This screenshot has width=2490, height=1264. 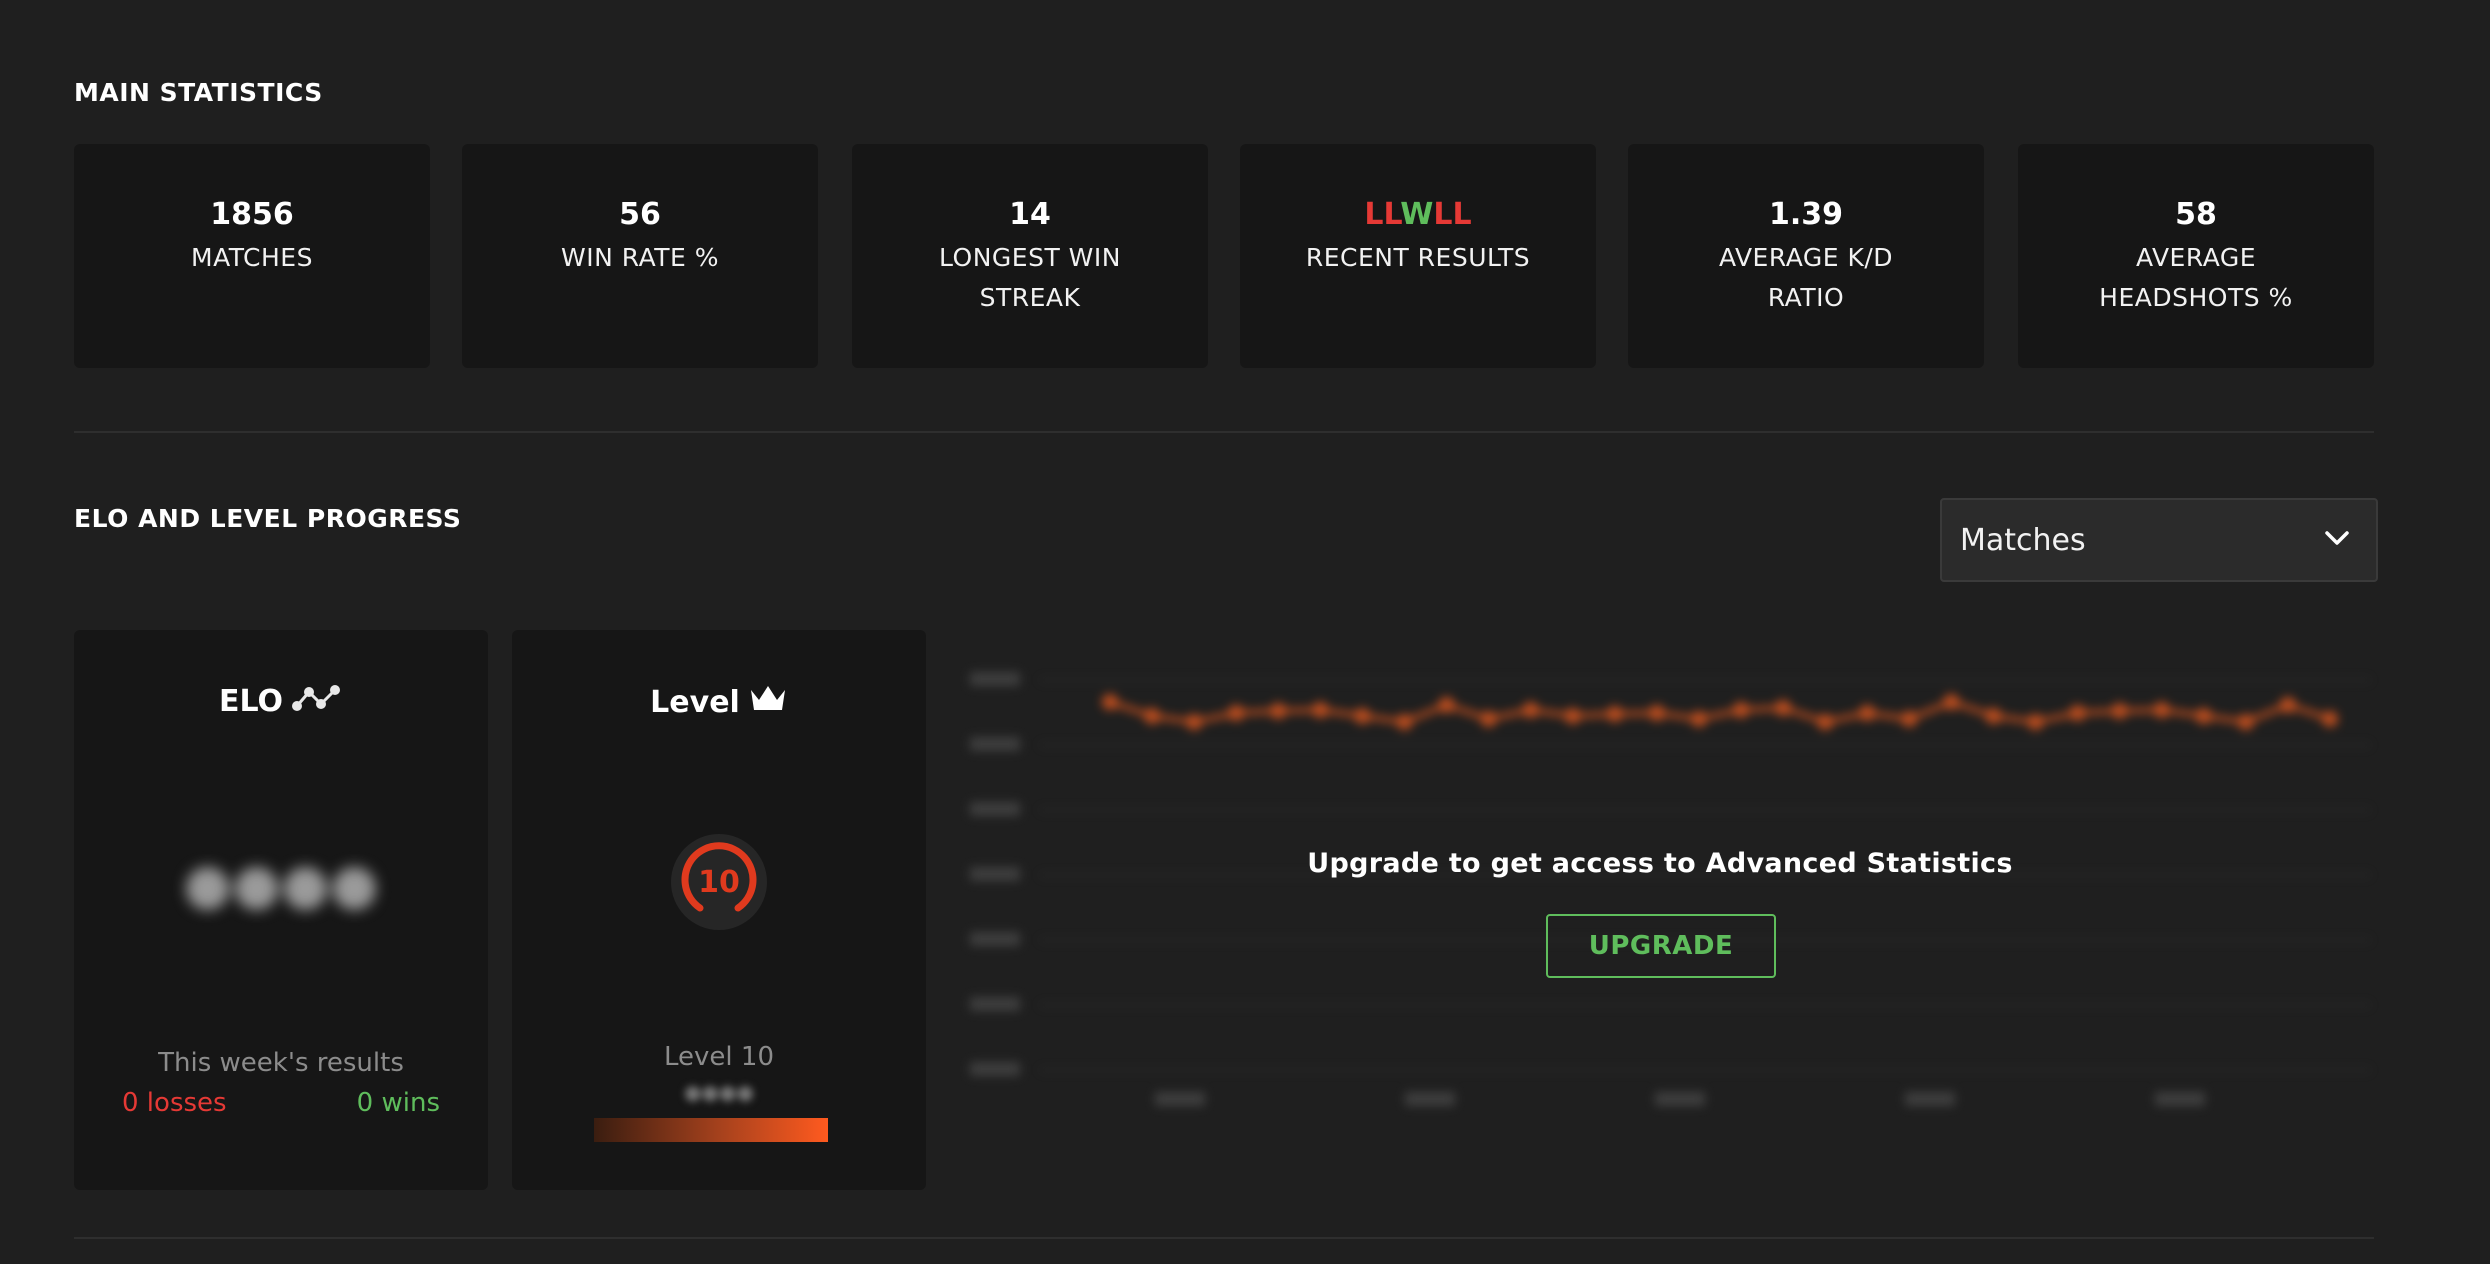 I want to click on stat-value: 58, so click(x=2196, y=214).